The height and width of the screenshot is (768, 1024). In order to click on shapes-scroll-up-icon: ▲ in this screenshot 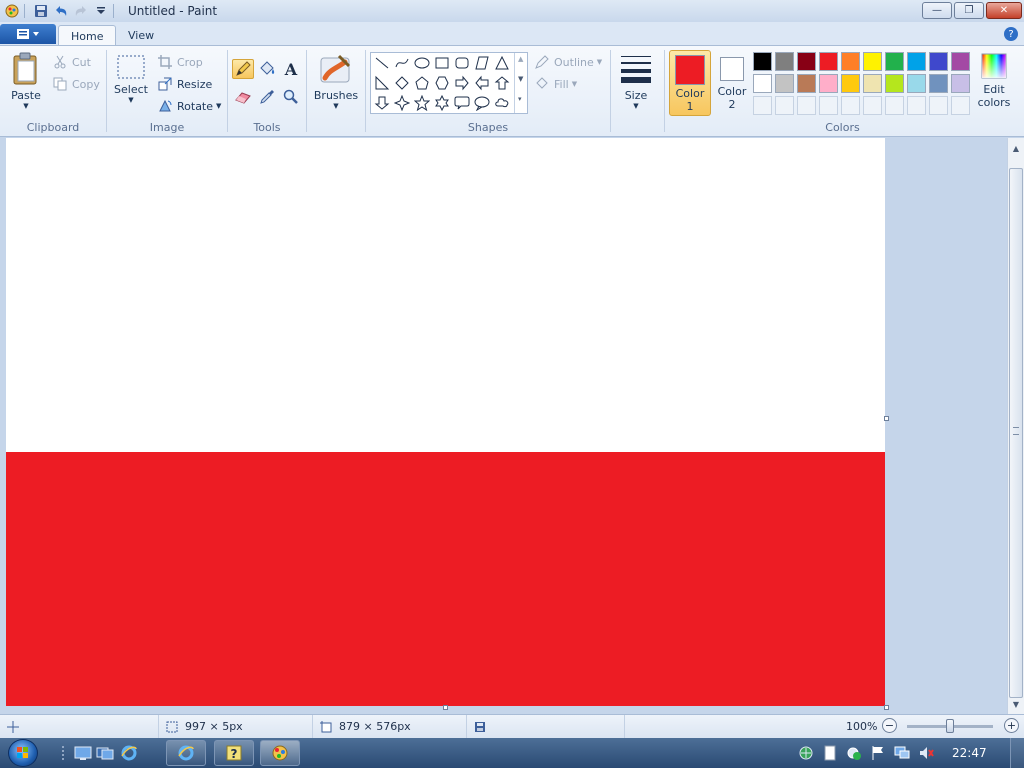, I will do `click(520, 59)`.